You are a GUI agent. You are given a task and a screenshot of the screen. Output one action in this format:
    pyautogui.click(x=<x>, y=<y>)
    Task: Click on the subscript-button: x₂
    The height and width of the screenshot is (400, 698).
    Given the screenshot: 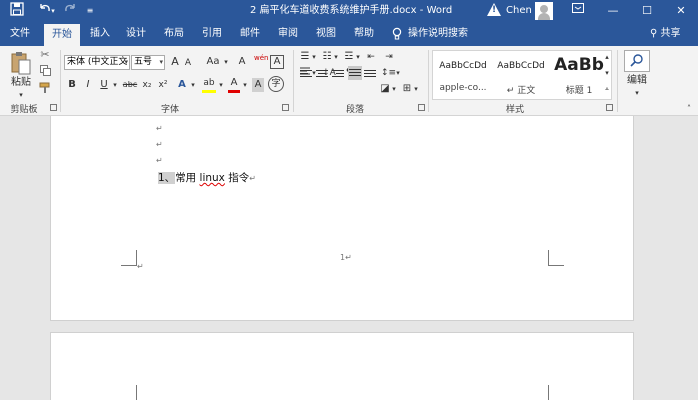 What is the action you would take?
    pyautogui.click(x=147, y=85)
    